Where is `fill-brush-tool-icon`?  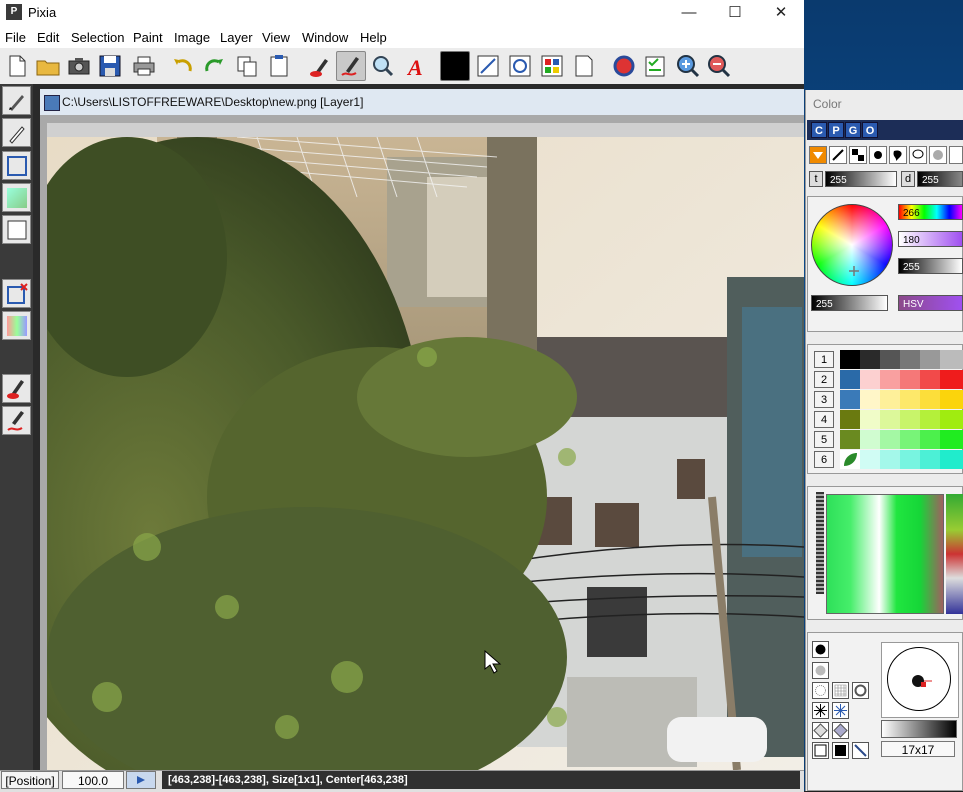 fill-brush-tool-icon is located at coordinates (16, 388).